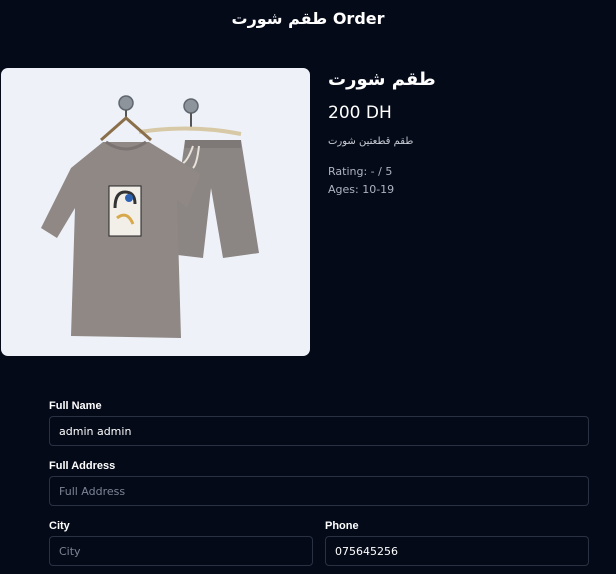 The image size is (616, 574). I want to click on product-description: طقم قطعتين شورت, so click(371, 141).